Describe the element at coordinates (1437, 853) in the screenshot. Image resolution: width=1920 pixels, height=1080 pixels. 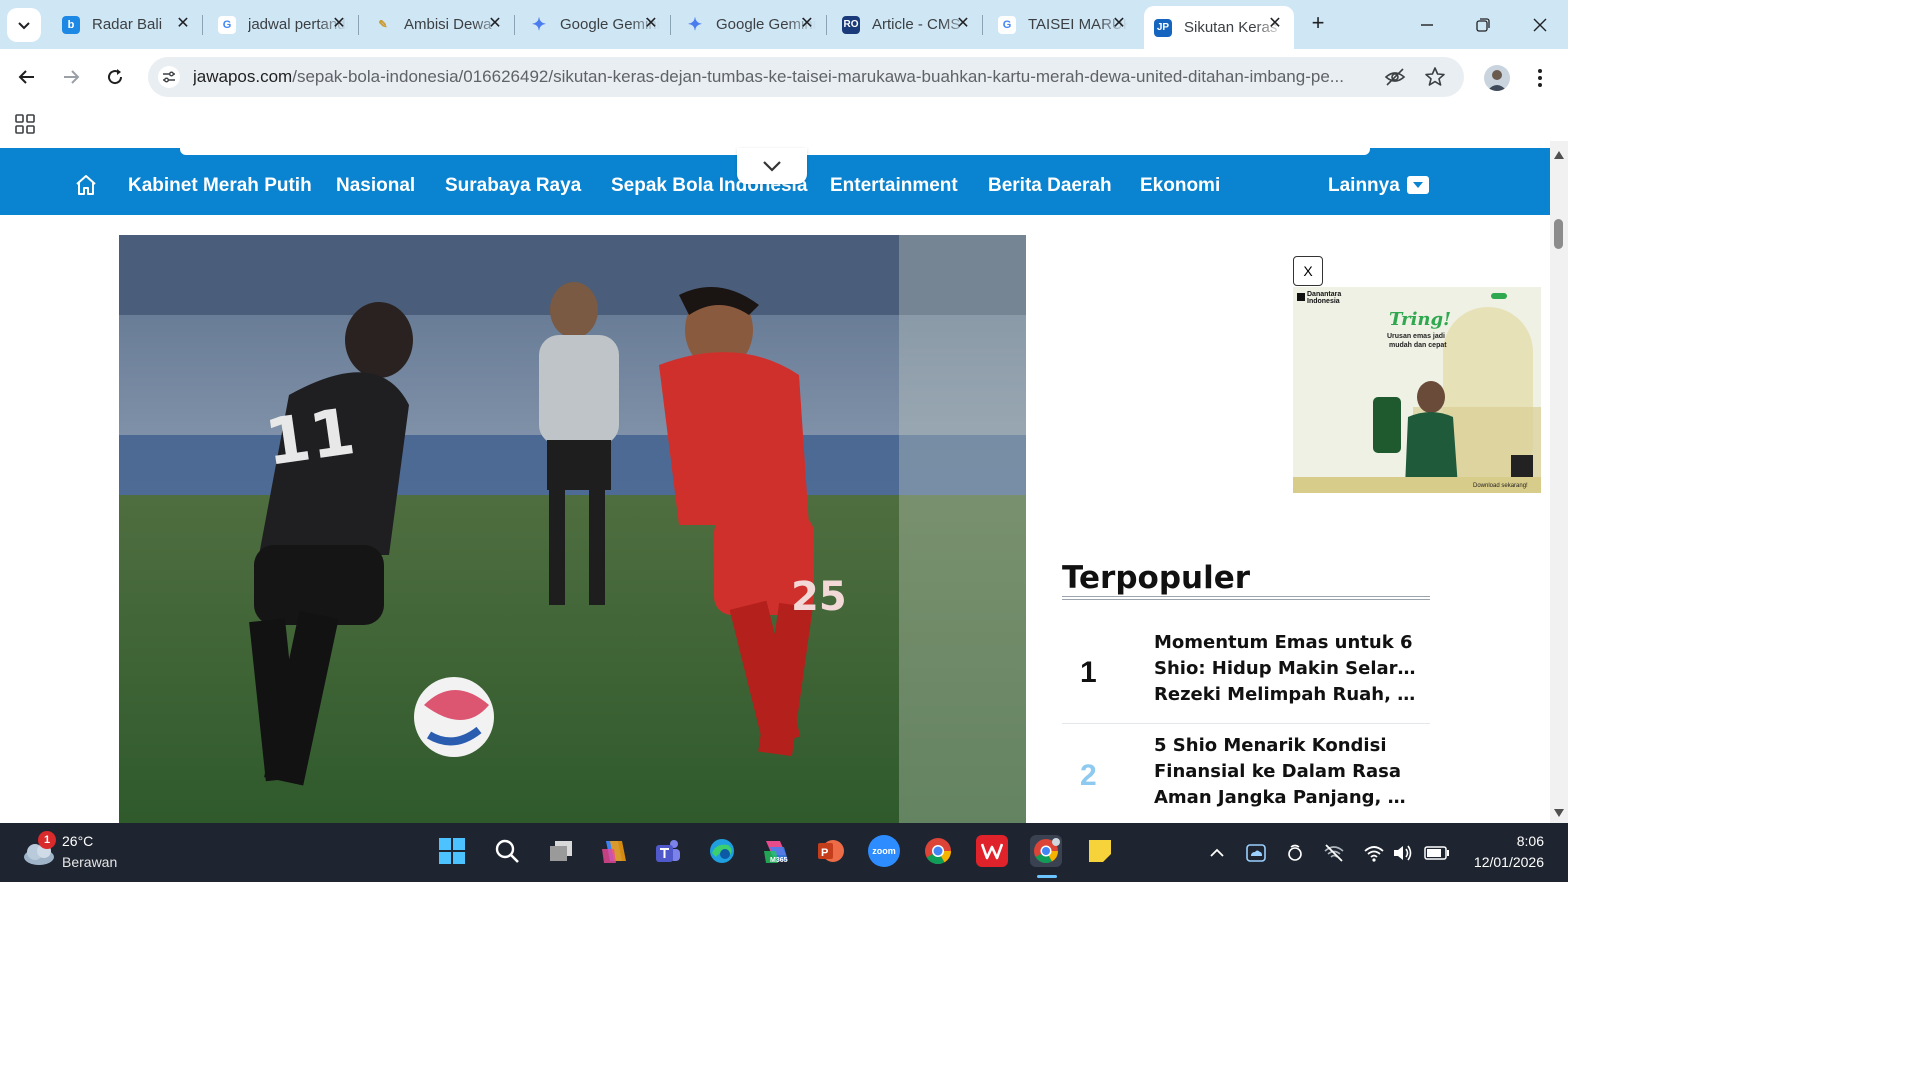
I see `battery-icon` at that location.